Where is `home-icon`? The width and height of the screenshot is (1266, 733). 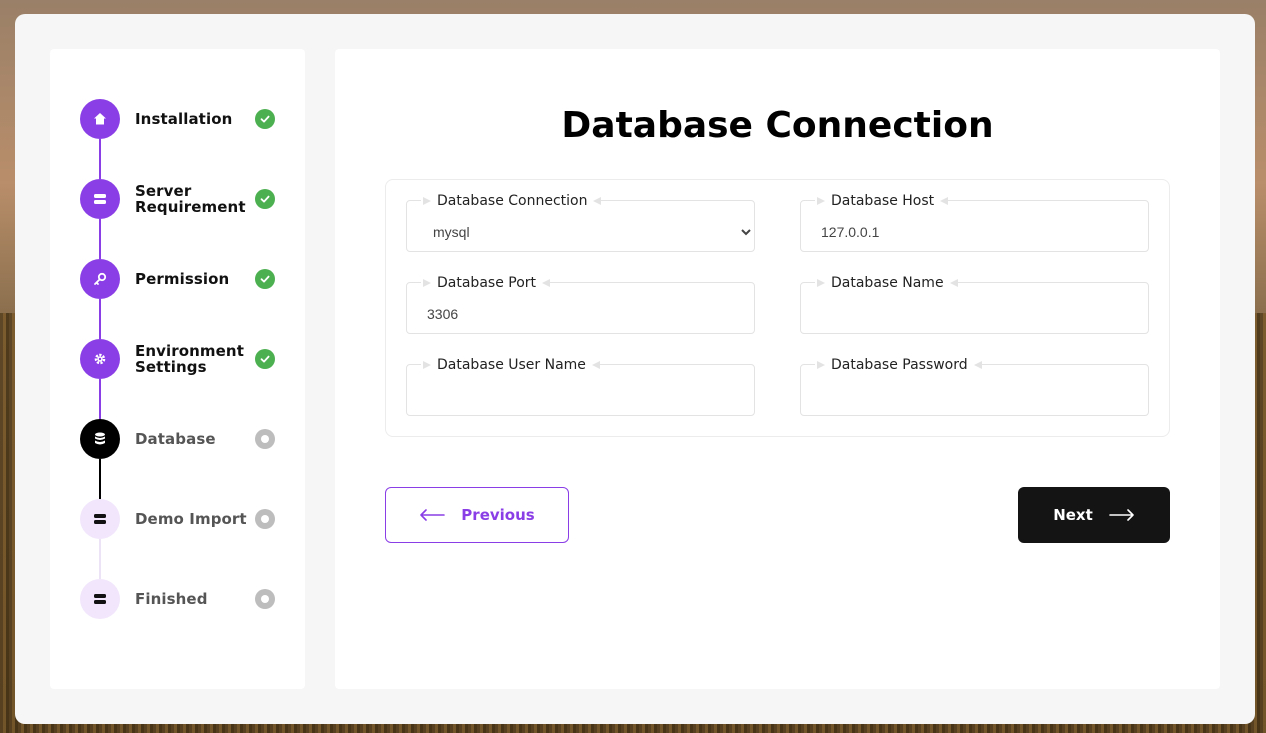 home-icon is located at coordinates (100, 119).